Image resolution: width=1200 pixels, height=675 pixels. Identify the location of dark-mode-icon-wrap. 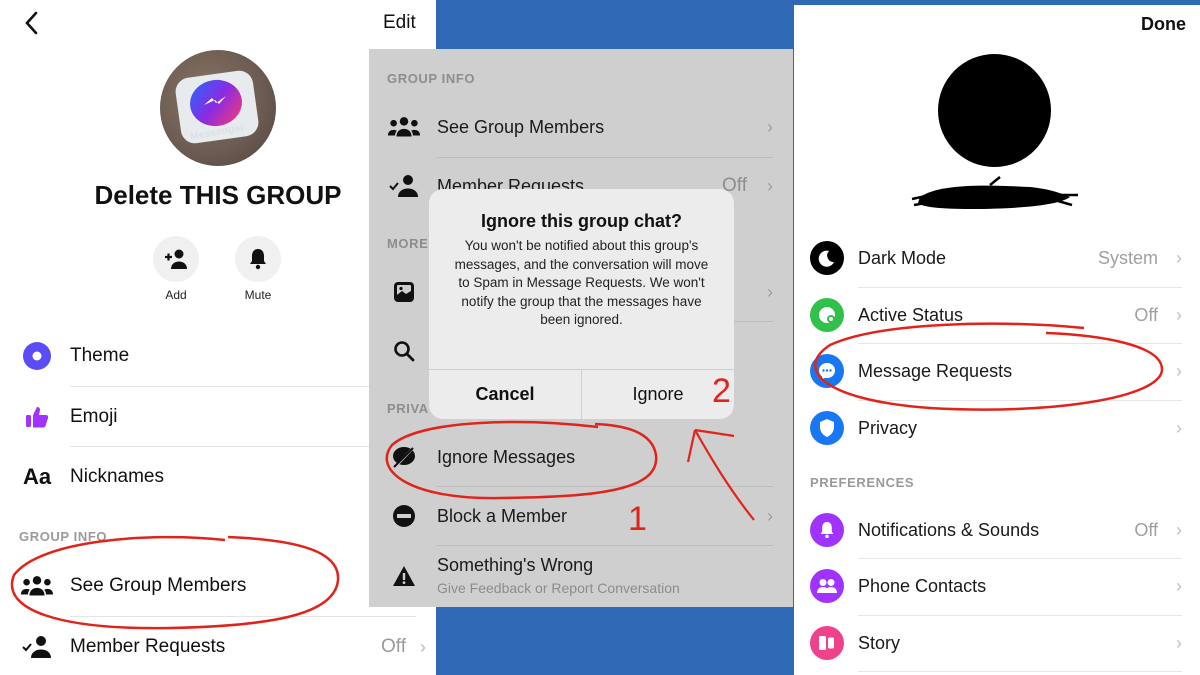
(827, 258).